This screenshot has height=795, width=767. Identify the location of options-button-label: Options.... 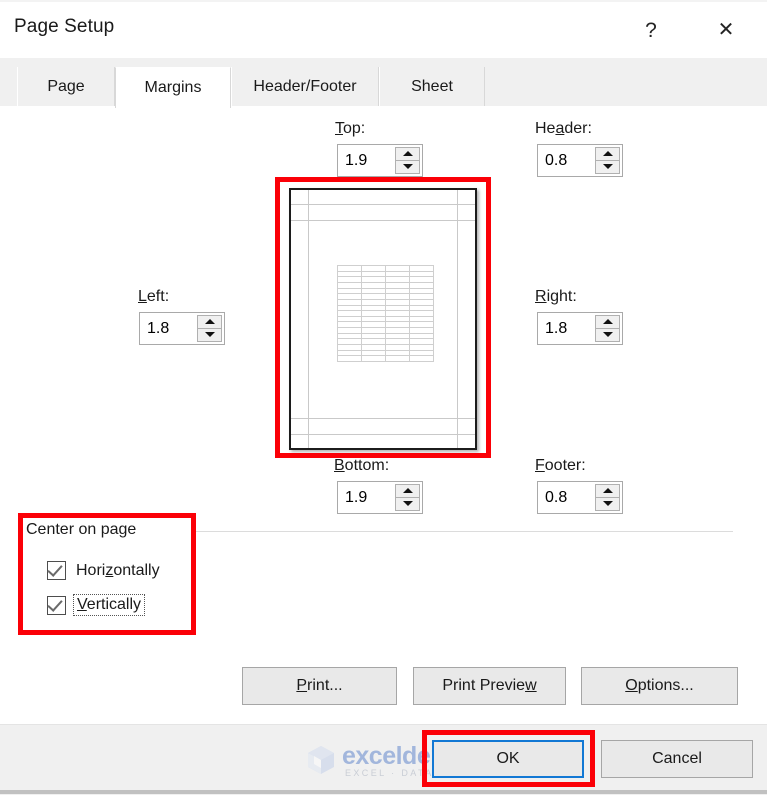
(659, 685).